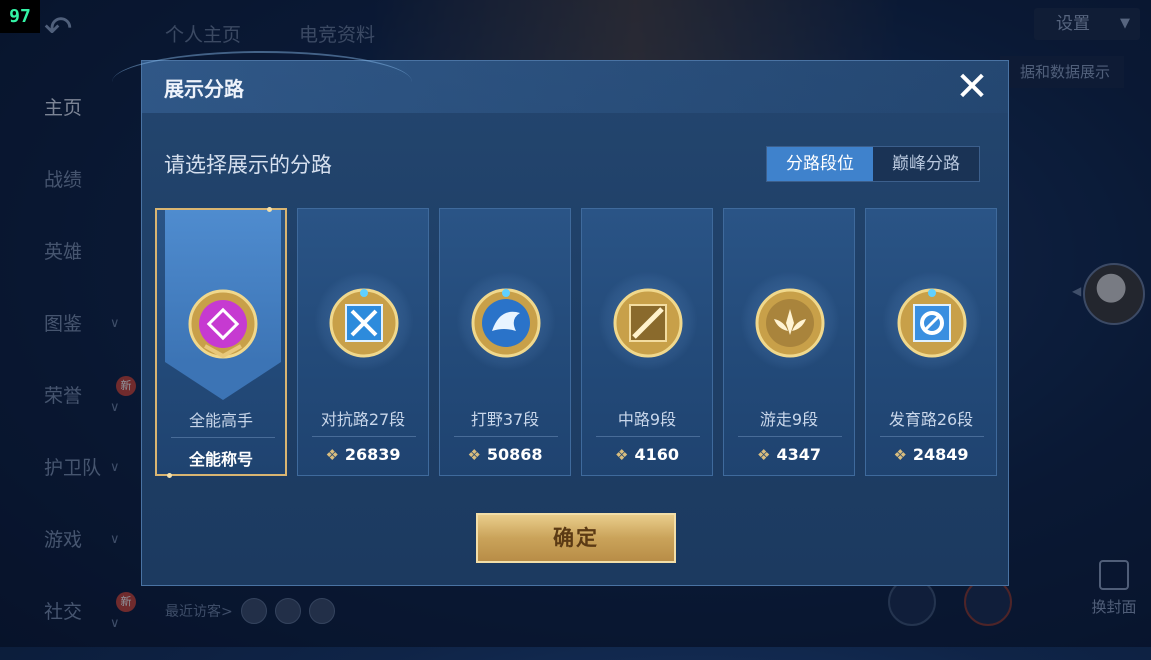 The image size is (1151, 660). I want to click on lane-card-farm: 发育路26段 ❖ 24849, so click(931, 342).